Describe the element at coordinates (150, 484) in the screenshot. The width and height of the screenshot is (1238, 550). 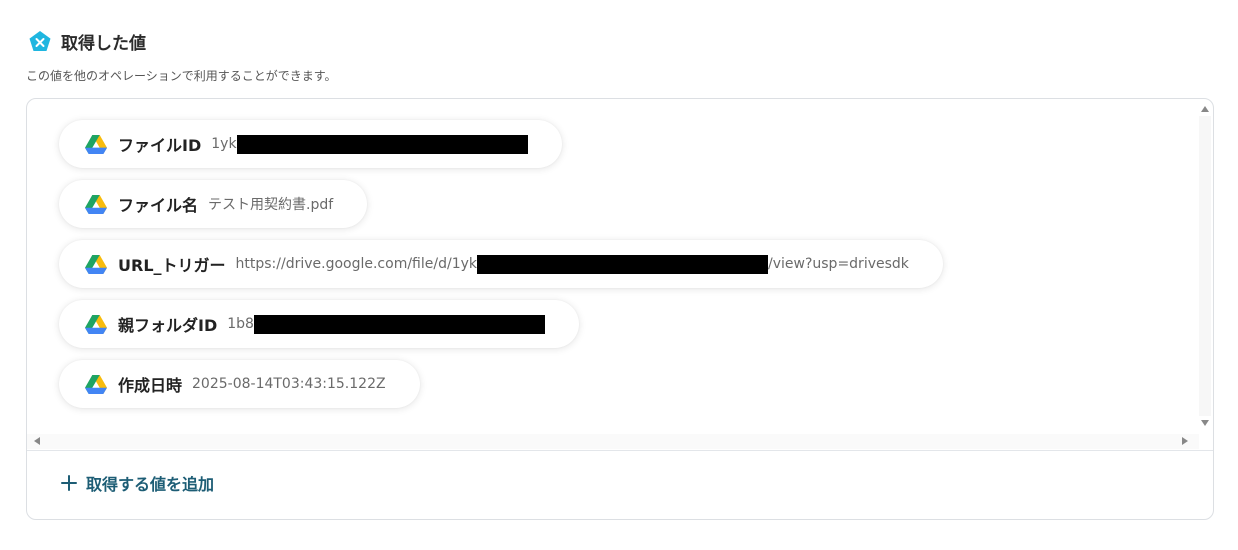
I see `add-value-label: 取得する値を追加` at that location.